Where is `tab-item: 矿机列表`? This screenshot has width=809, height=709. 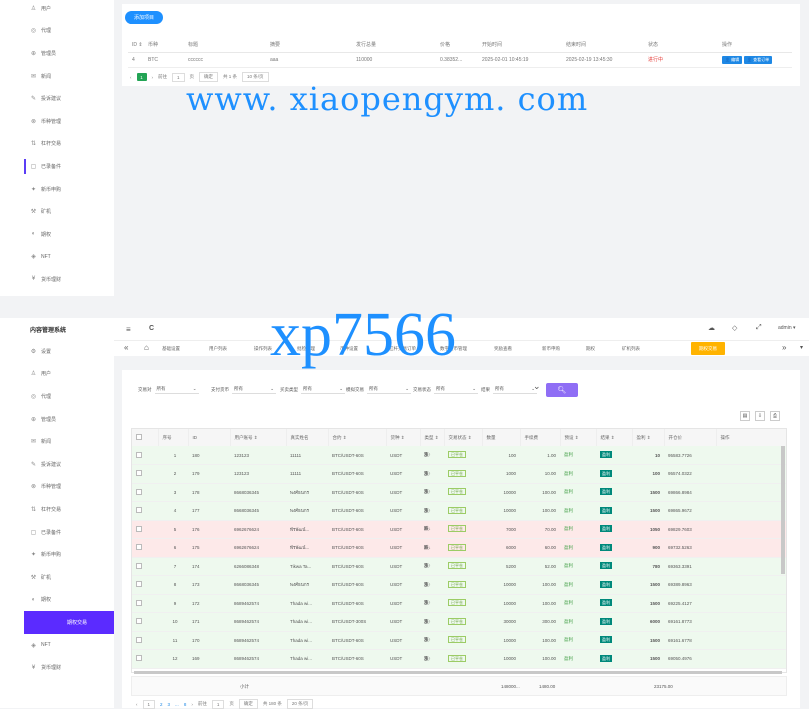 tab-item: 矿机列表 is located at coordinates (631, 349).